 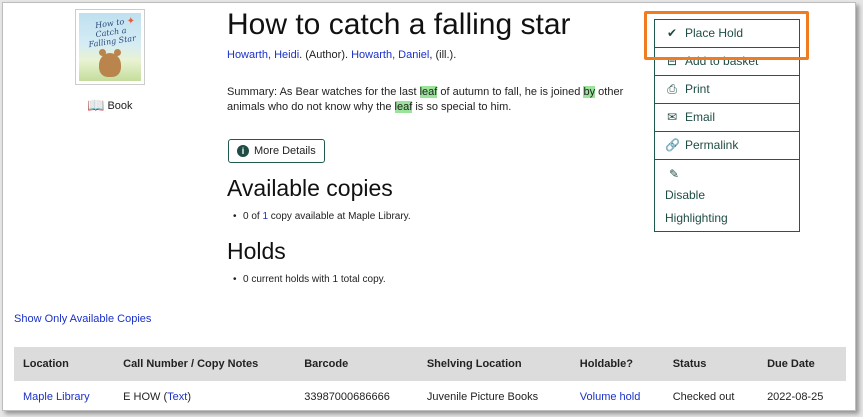 I want to click on search-highlight: by, so click(x=589, y=92).